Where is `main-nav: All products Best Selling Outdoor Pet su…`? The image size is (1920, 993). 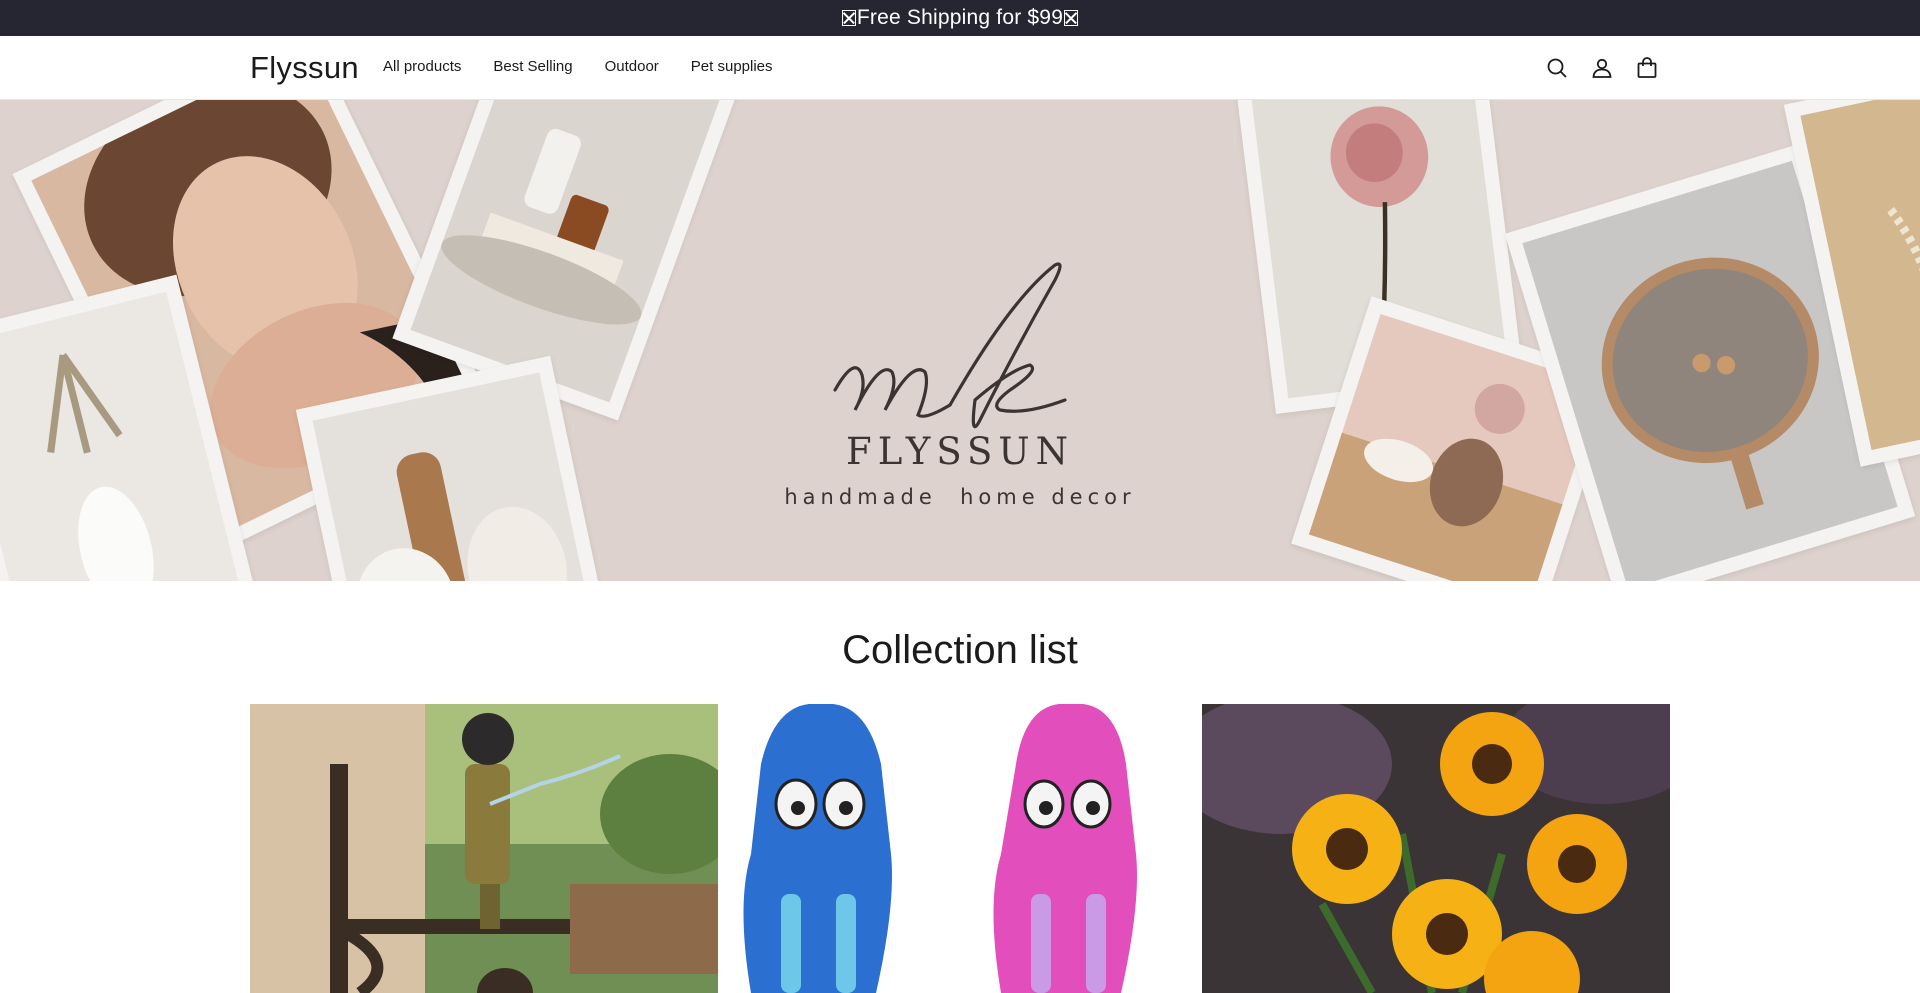
main-nav: All products Best Selling Outdoor Pet su… is located at coordinates (578, 66).